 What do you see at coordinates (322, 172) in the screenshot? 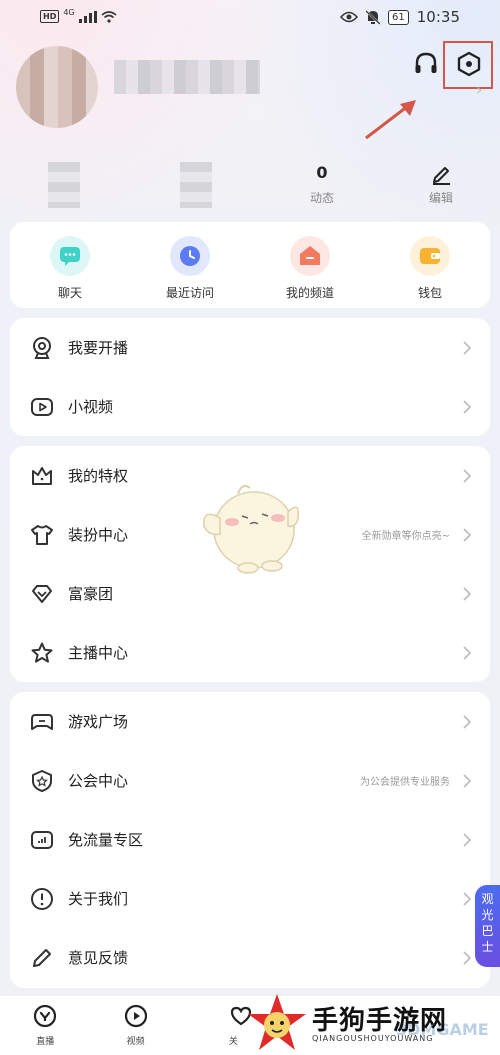
I see `stat-moments-value: 0` at bounding box center [322, 172].